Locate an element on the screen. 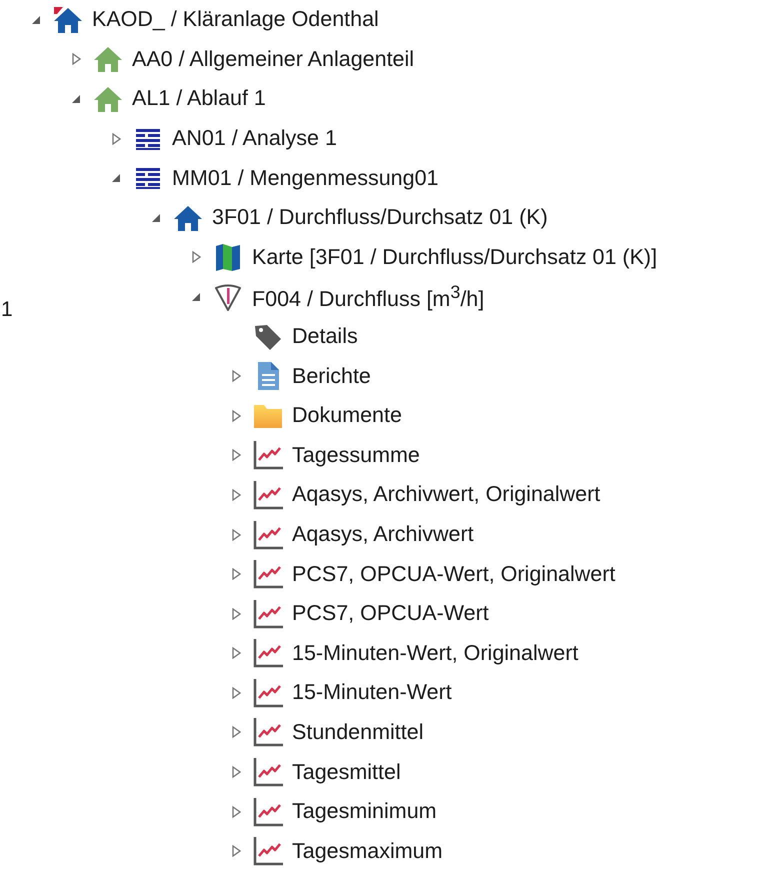 This screenshot has width=761, height=873. tree-item: KAOD_ / Kläranlage Odenthal is located at coordinates (235, 19).